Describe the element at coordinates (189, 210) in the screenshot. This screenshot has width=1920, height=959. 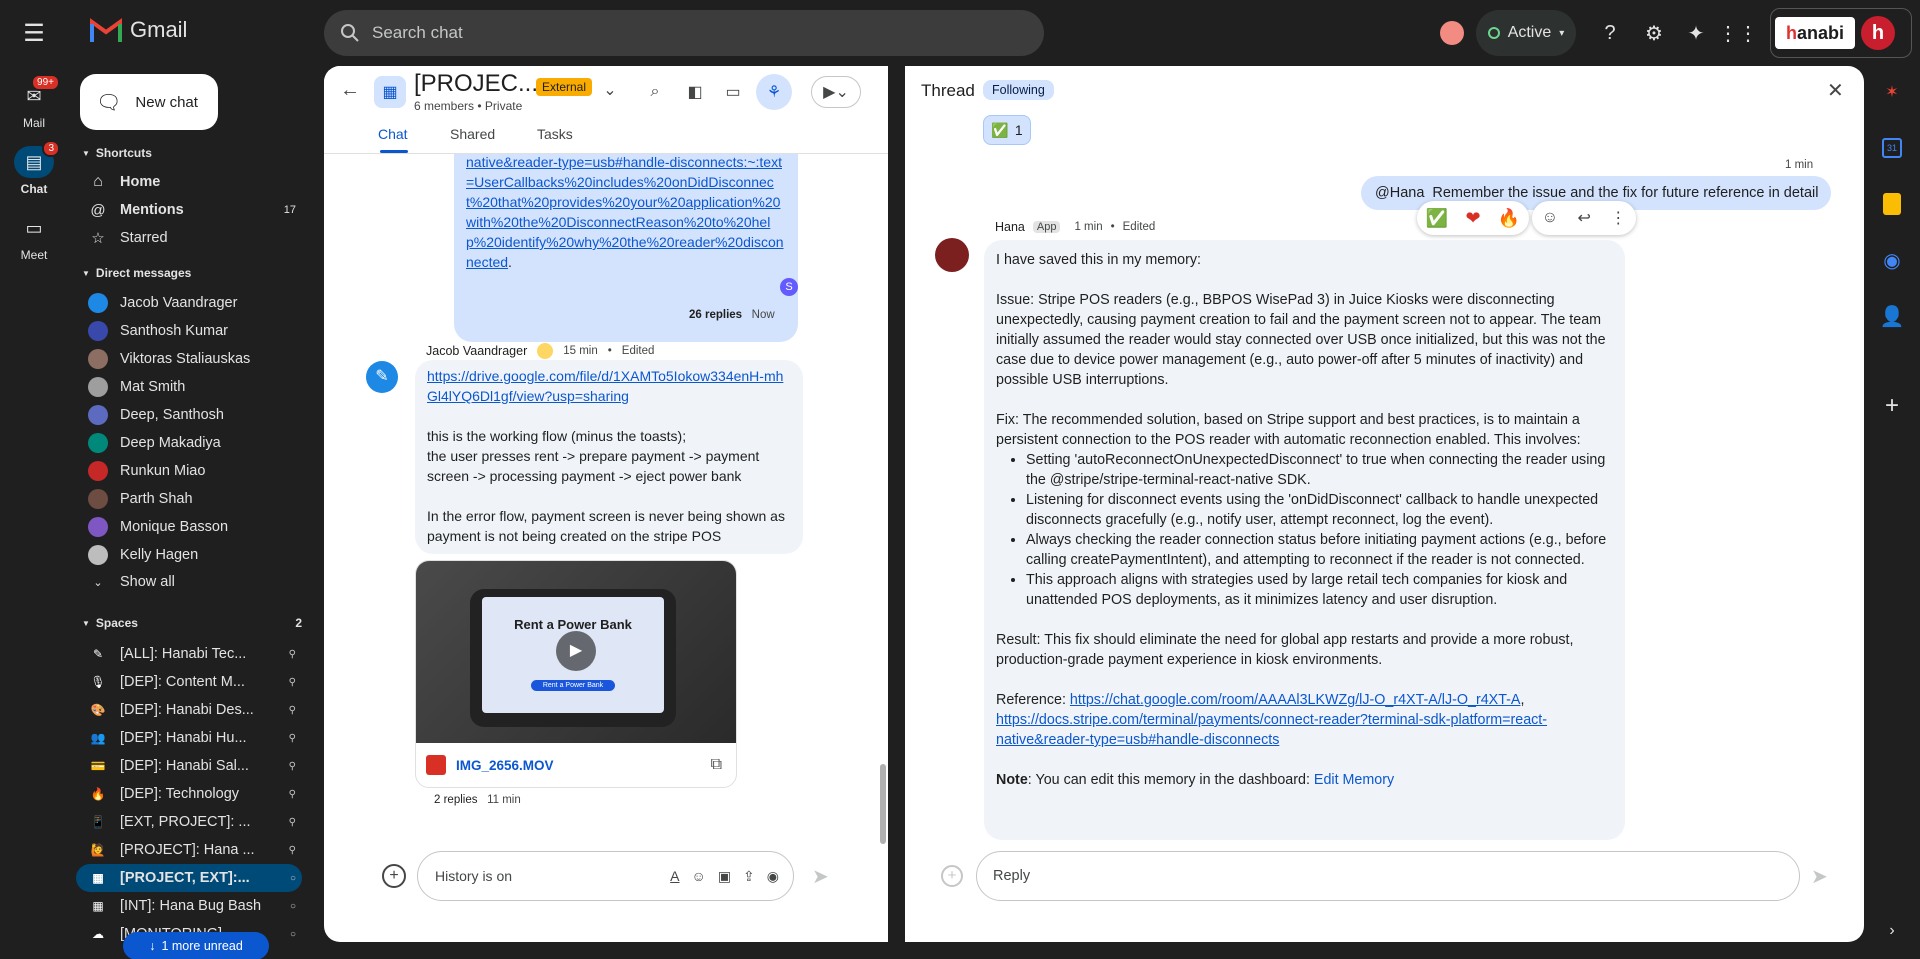
I see `shortcut-mentions: @ Mentions 17` at that location.